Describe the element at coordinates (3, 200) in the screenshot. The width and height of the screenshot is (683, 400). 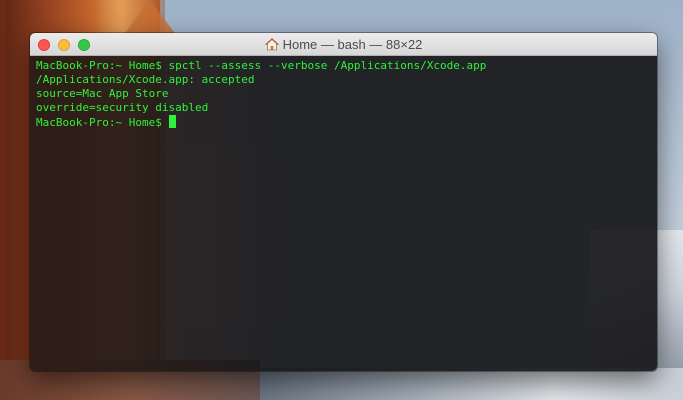
I see `wallpaper-edge` at that location.